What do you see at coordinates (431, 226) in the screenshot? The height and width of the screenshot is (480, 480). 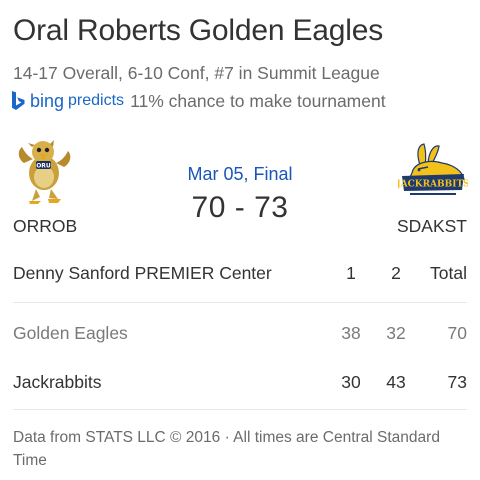 I see `away-team-abbr: SDAKST` at bounding box center [431, 226].